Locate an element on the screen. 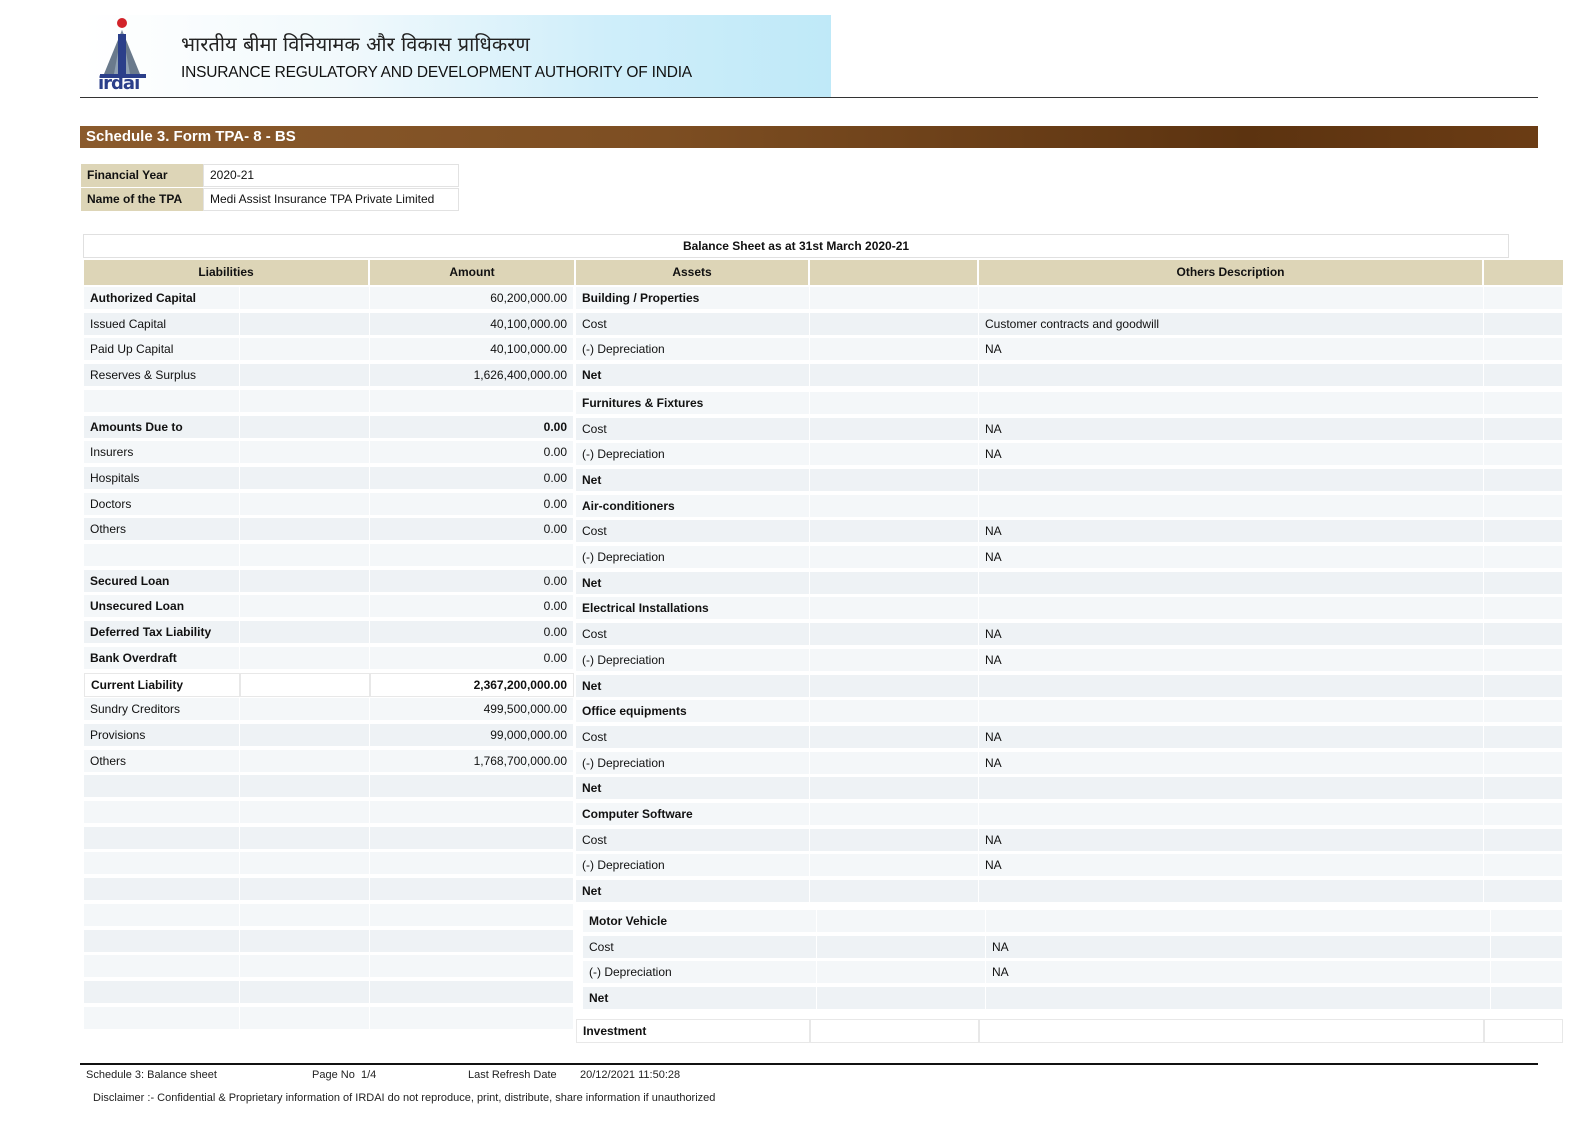  header-divider is located at coordinates (809, 97).